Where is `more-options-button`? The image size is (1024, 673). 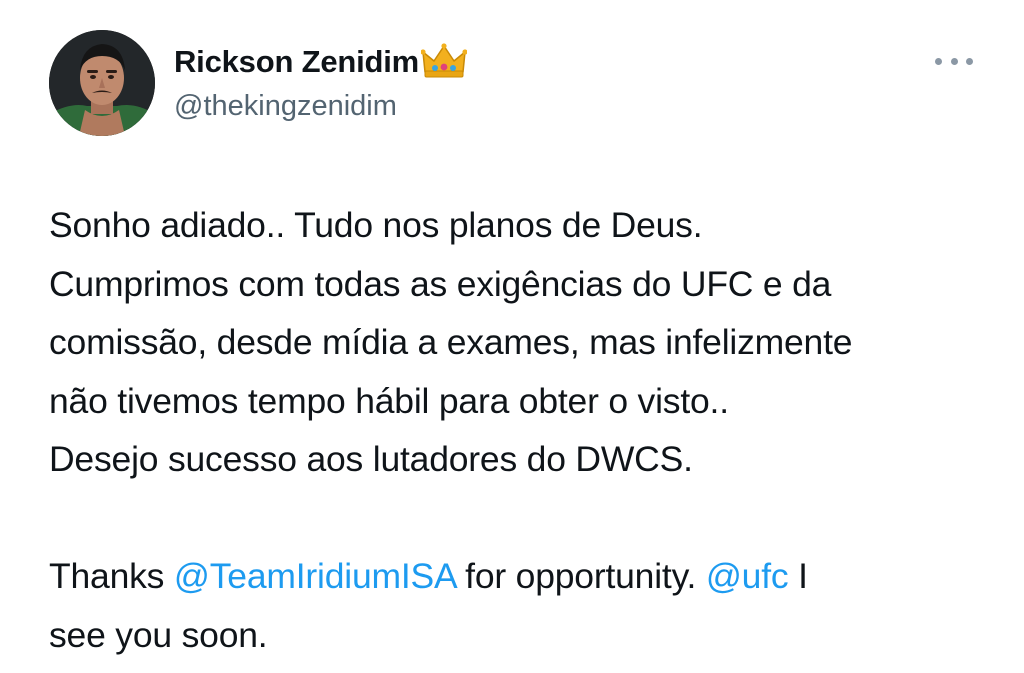 more-options-button is located at coordinates (954, 61).